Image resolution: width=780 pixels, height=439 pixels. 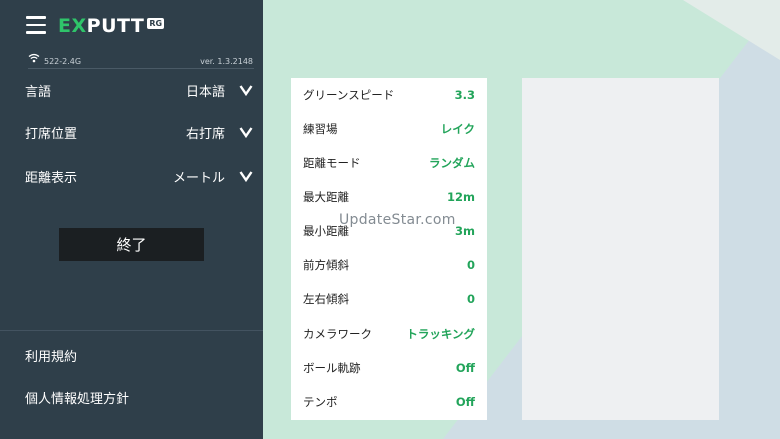 What do you see at coordinates (51, 178) in the screenshot?
I see `setting-label: 距離表示` at bounding box center [51, 178].